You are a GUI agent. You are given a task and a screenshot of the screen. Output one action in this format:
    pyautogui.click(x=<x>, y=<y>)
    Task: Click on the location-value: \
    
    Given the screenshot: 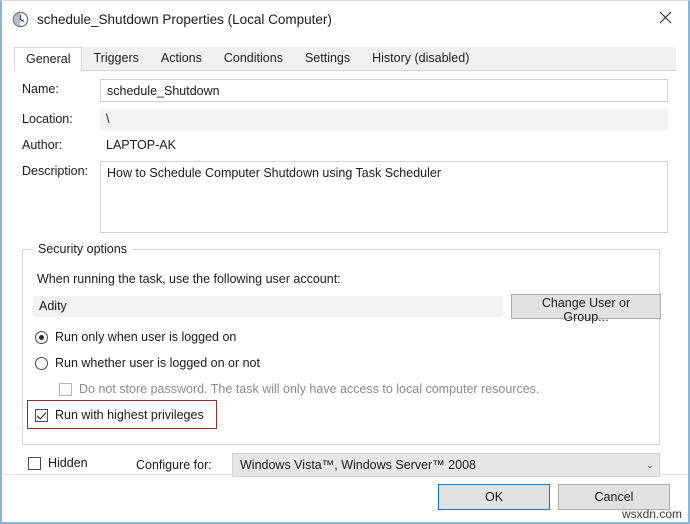 What is the action you would take?
    pyautogui.click(x=384, y=119)
    